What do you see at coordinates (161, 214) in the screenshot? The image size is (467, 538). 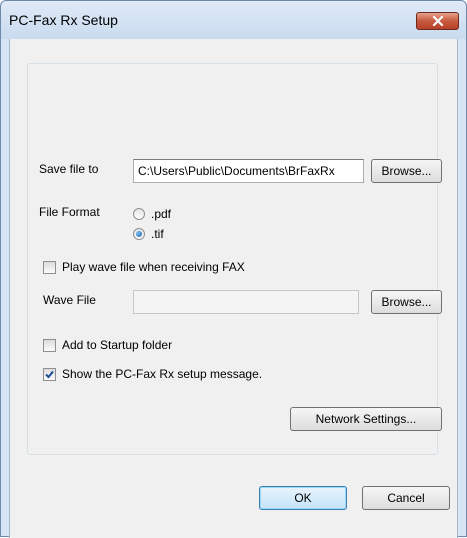 I see `radio-pdf-label: .pdf` at bounding box center [161, 214].